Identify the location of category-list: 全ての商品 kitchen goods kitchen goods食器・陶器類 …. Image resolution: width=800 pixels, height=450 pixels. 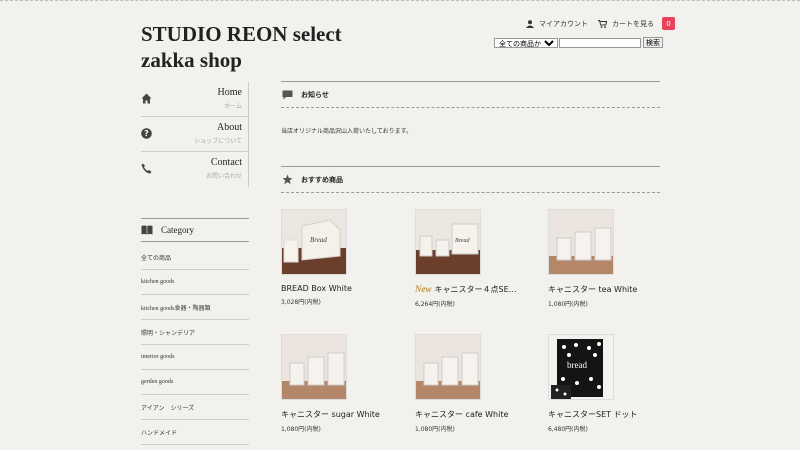
(195, 345).